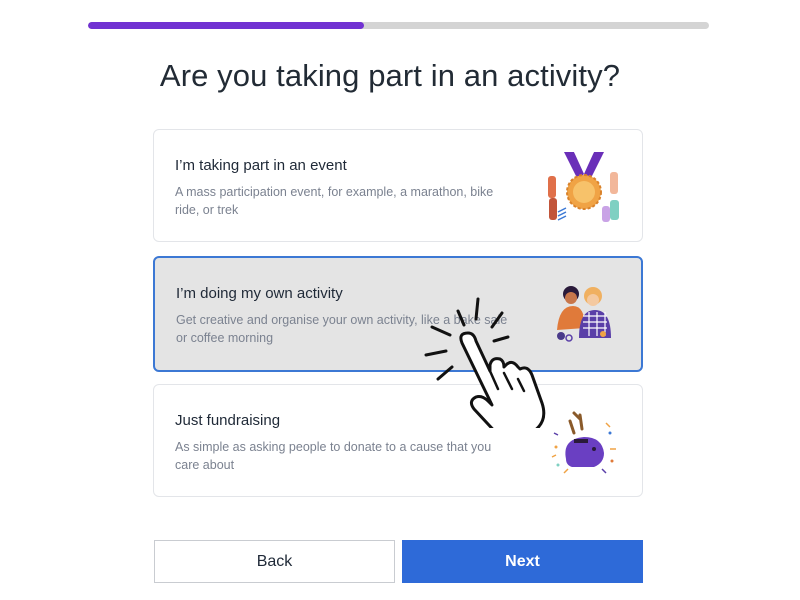 The width and height of the screenshot is (800, 600). What do you see at coordinates (583, 442) in the screenshot?
I see `piggy-bank-illustration` at bounding box center [583, 442].